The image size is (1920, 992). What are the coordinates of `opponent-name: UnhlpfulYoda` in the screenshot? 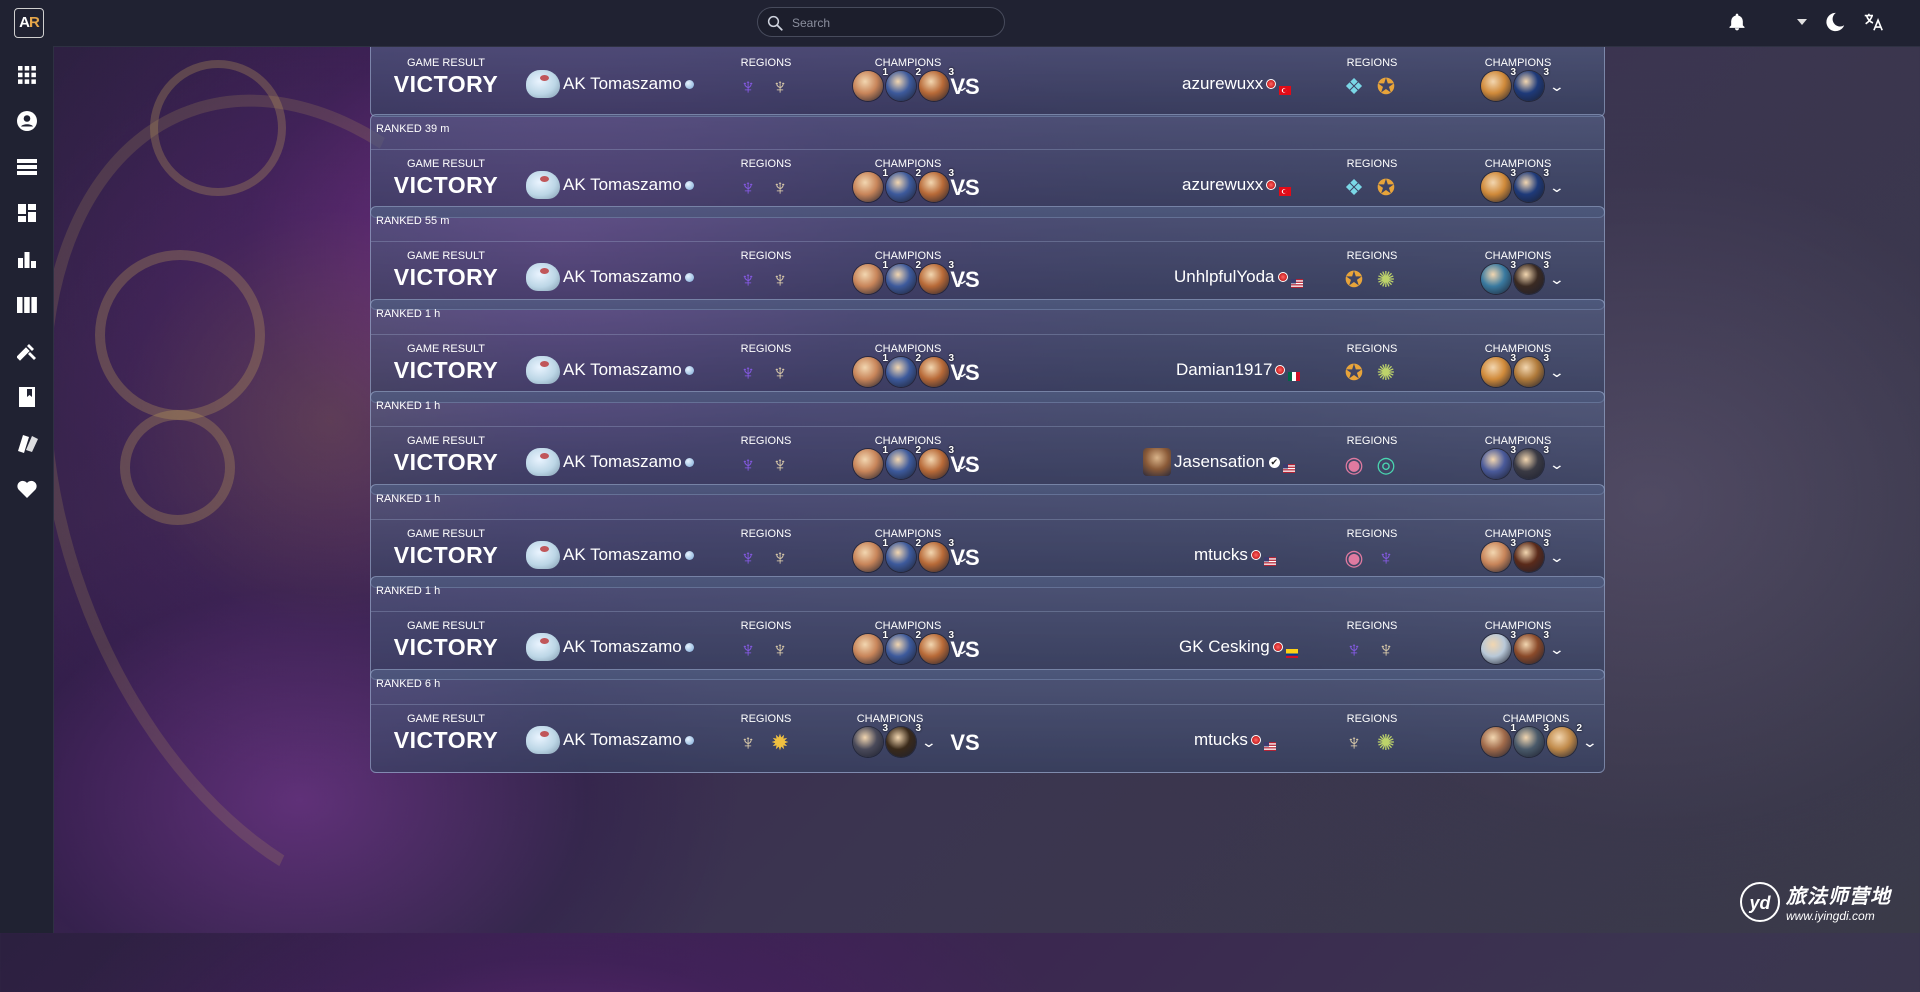 It's located at (1238, 277).